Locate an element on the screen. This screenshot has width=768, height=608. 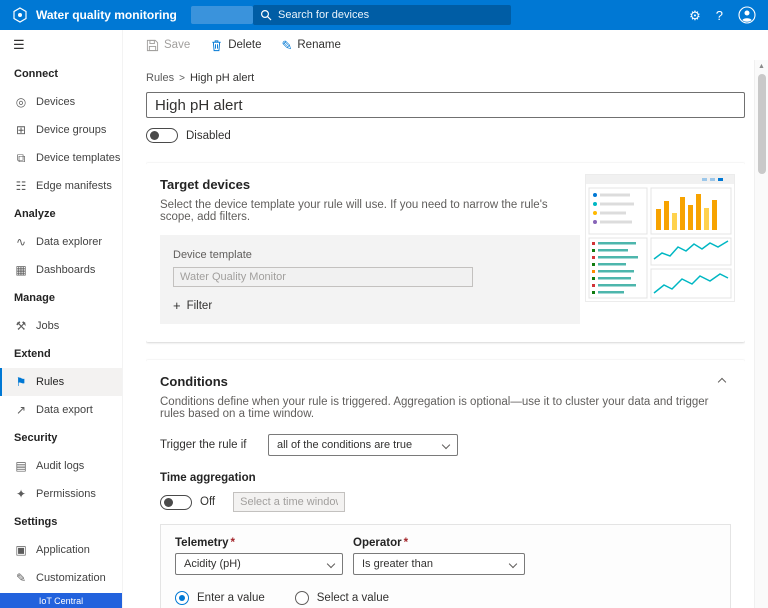
select-value-radio is located at coordinates (301, 598).